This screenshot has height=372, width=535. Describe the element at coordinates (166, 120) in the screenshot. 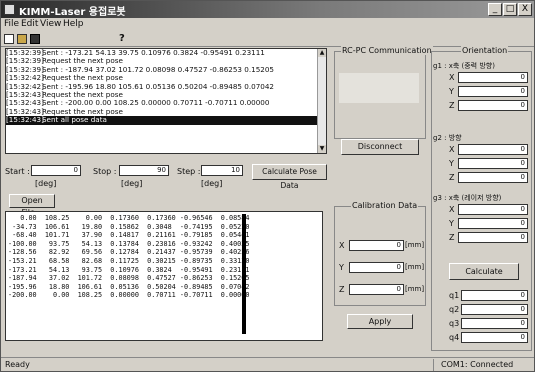

I see `log-line: [15:32:43]Sent all pose data` at that location.